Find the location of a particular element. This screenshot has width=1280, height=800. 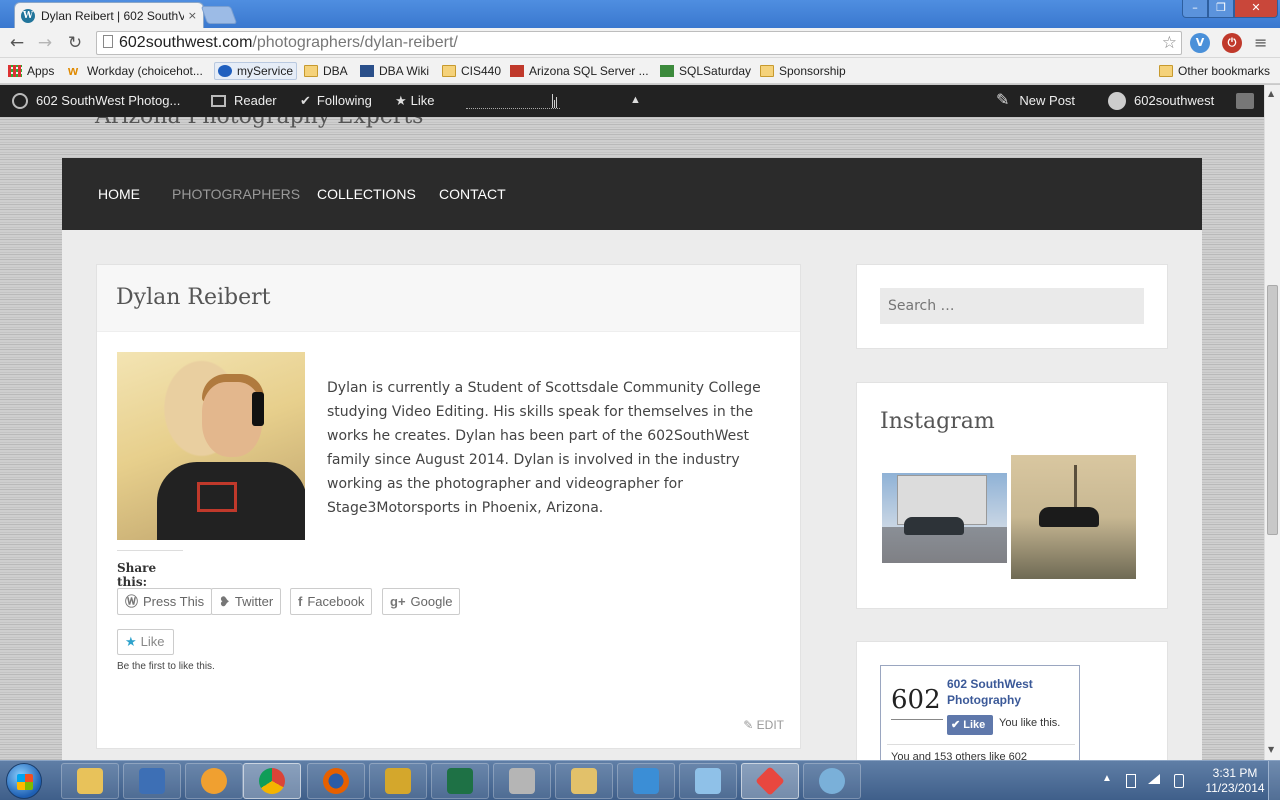

windows-taskbar: ▲ 3:31 PM 11/23/2014 is located at coordinates (640, 780).